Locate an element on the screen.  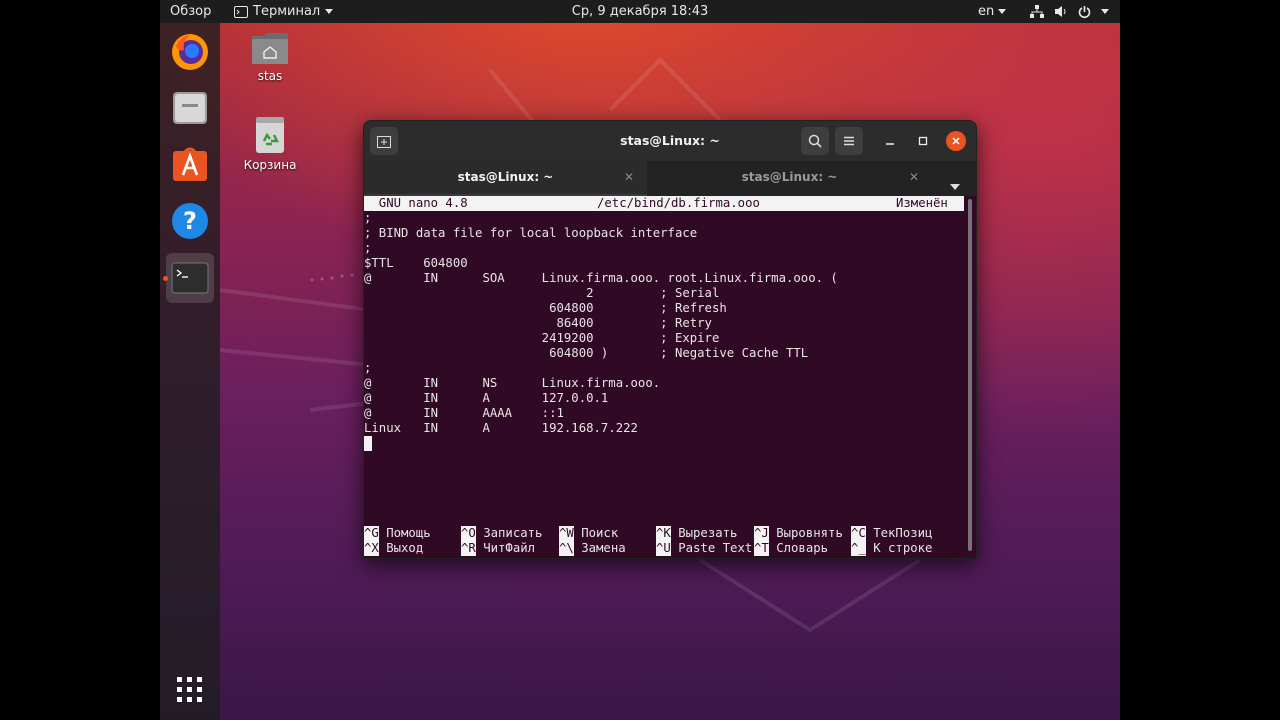
shortcut-label: Замена is located at coordinates (599, 548).